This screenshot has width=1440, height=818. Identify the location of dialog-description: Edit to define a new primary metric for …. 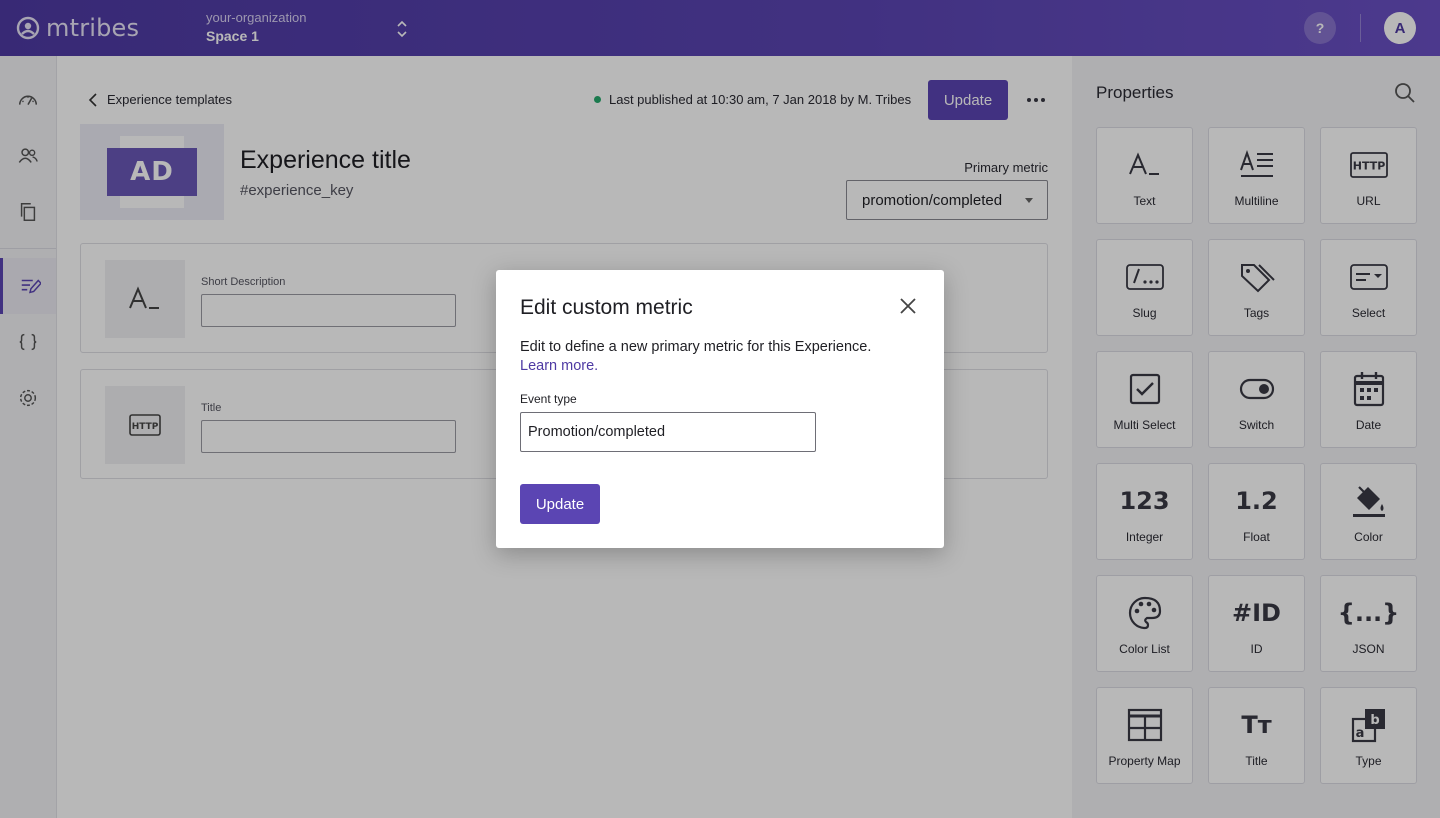
(696, 347).